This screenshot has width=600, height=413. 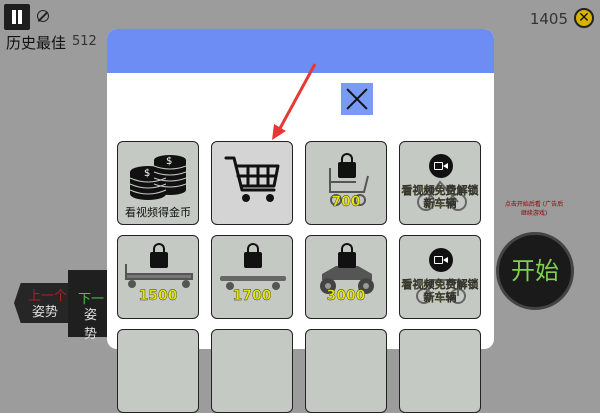 What do you see at coordinates (252, 296) in the screenshot?
I see `card-price: 1700` at bounding box center [252, 296].